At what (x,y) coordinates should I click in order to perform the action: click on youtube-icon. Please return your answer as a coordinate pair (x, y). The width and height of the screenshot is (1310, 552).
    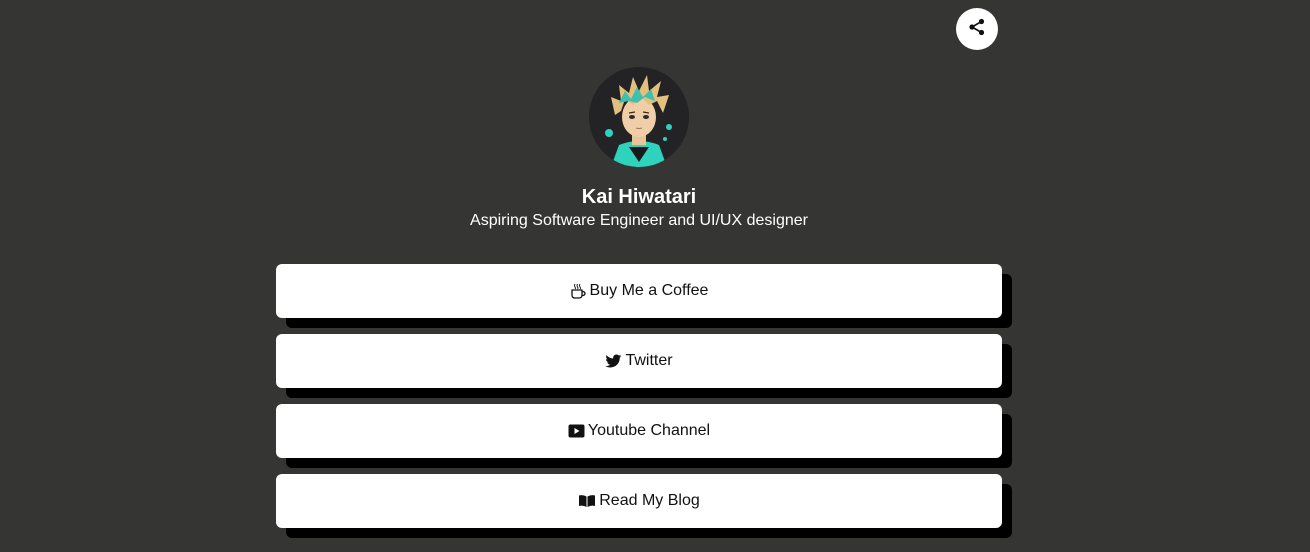
    Looking at the image, I should click on (576, 431).